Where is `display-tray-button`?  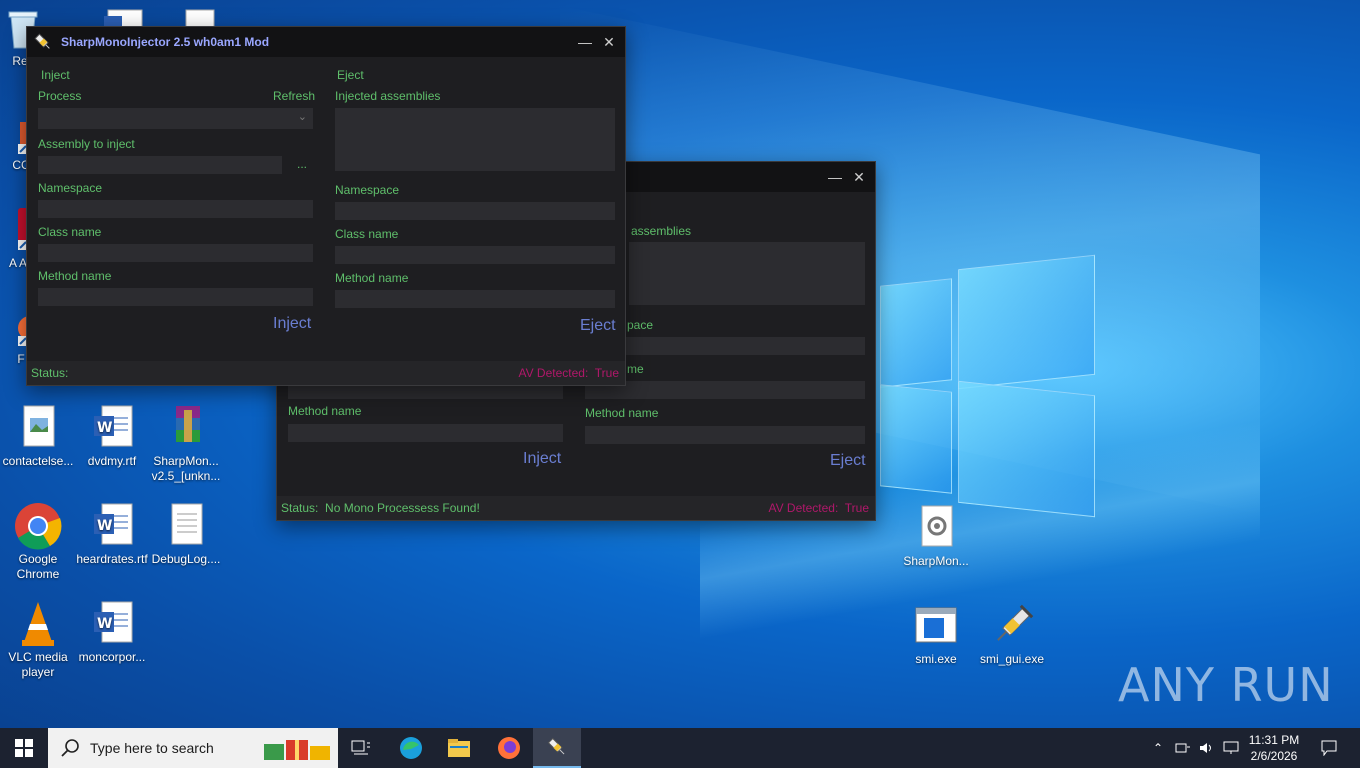
display-tray-button is located at coordinates (1231, 748).